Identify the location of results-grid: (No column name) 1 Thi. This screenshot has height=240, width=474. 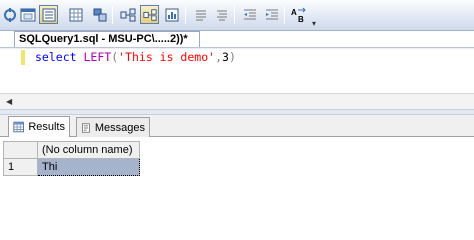
(71, 158).